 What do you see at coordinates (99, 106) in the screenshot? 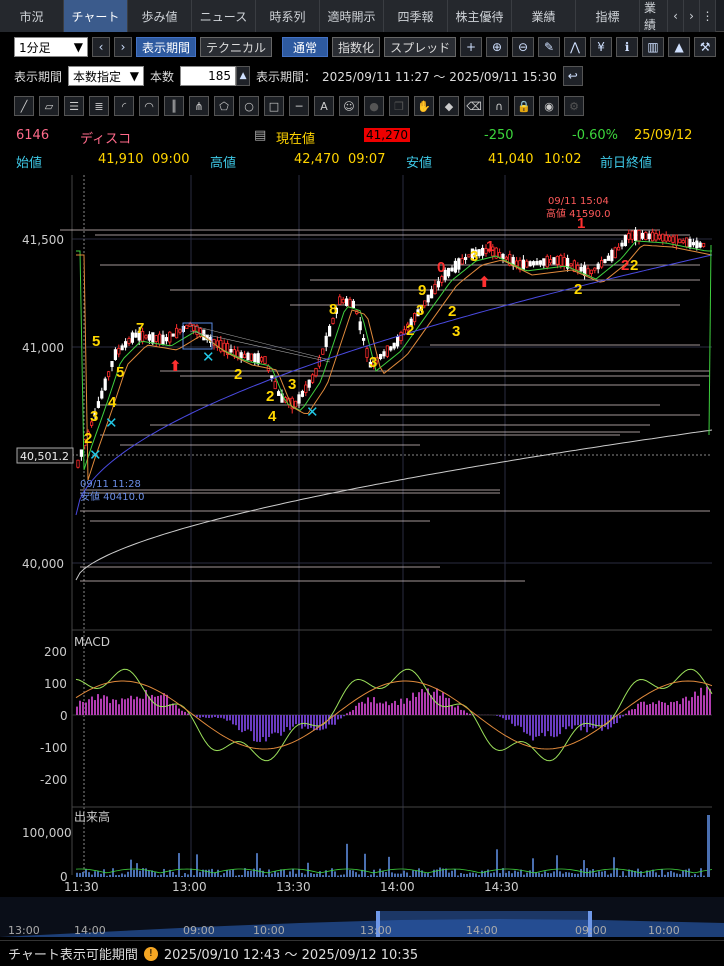
I see `fibonacci-icon: ≣` at bounding box center [99, 106].